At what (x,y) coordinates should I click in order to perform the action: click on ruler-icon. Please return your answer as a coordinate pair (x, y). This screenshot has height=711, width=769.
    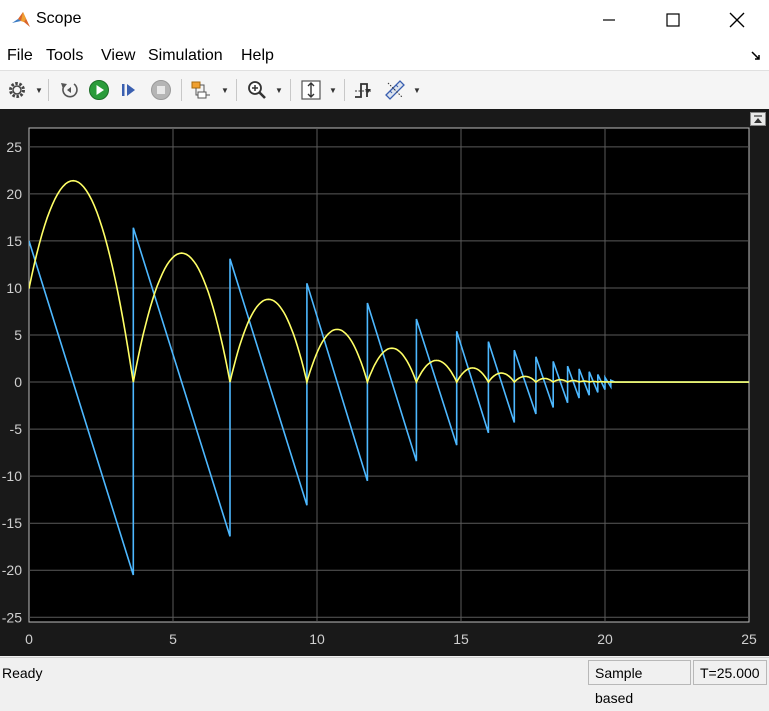
    Looking at the image, I should click on (395, 90).